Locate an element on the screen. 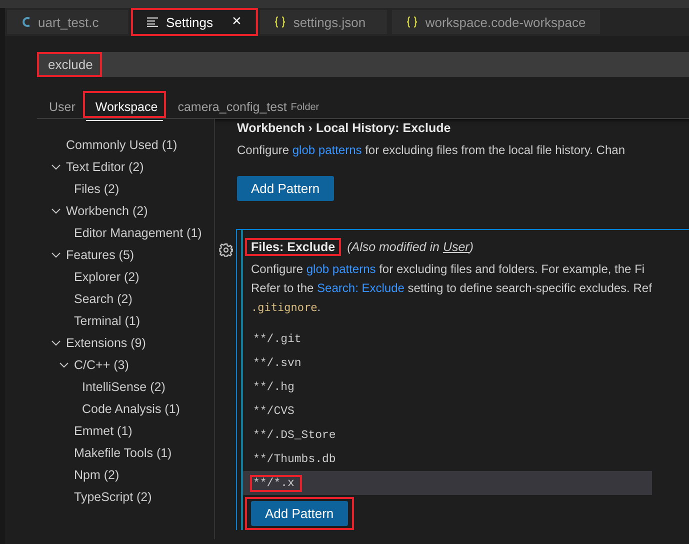 This screenshot has width=689, height=544. toc-item: Features (5) is located at coordinates (100, 255).